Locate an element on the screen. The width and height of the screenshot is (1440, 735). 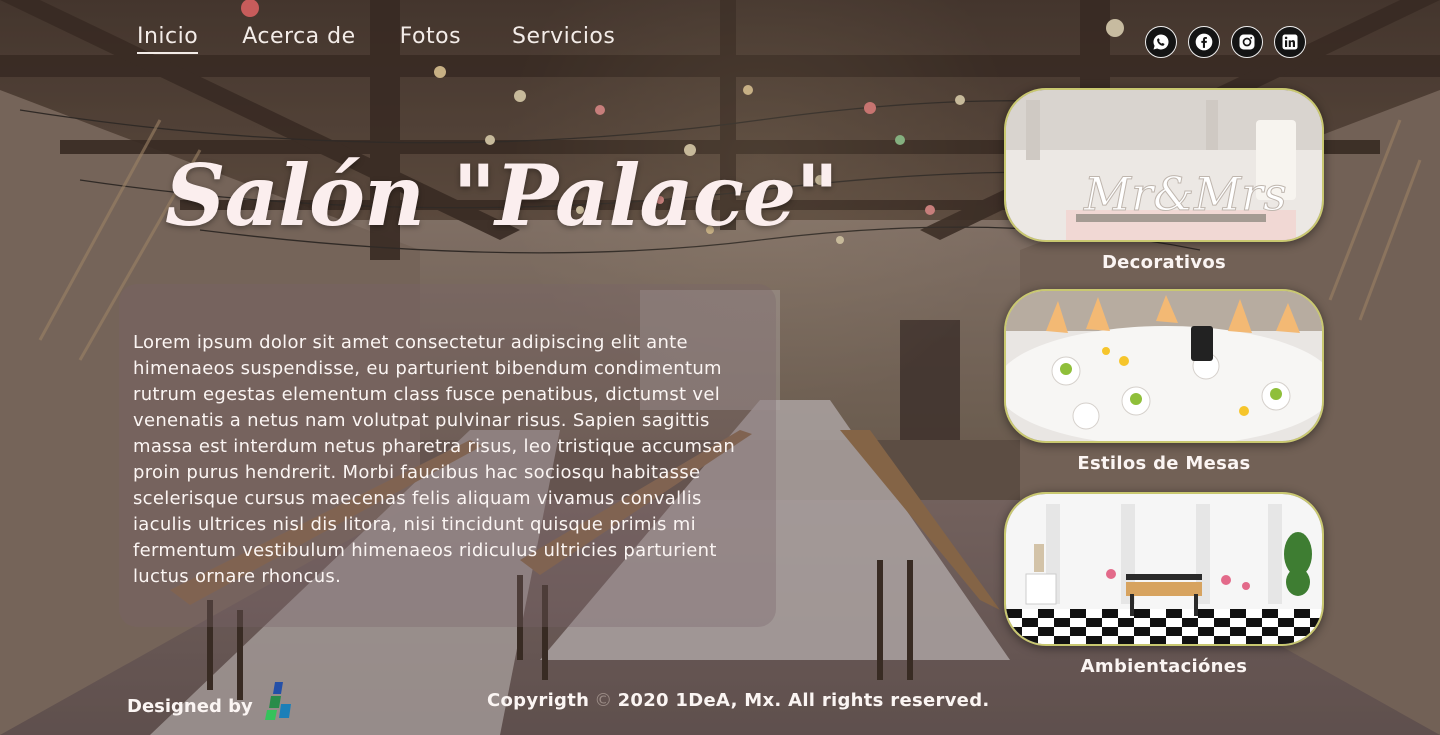
main-nav: Inicio Acerca de Fotos Servicios is located at coordinates (398, 39).